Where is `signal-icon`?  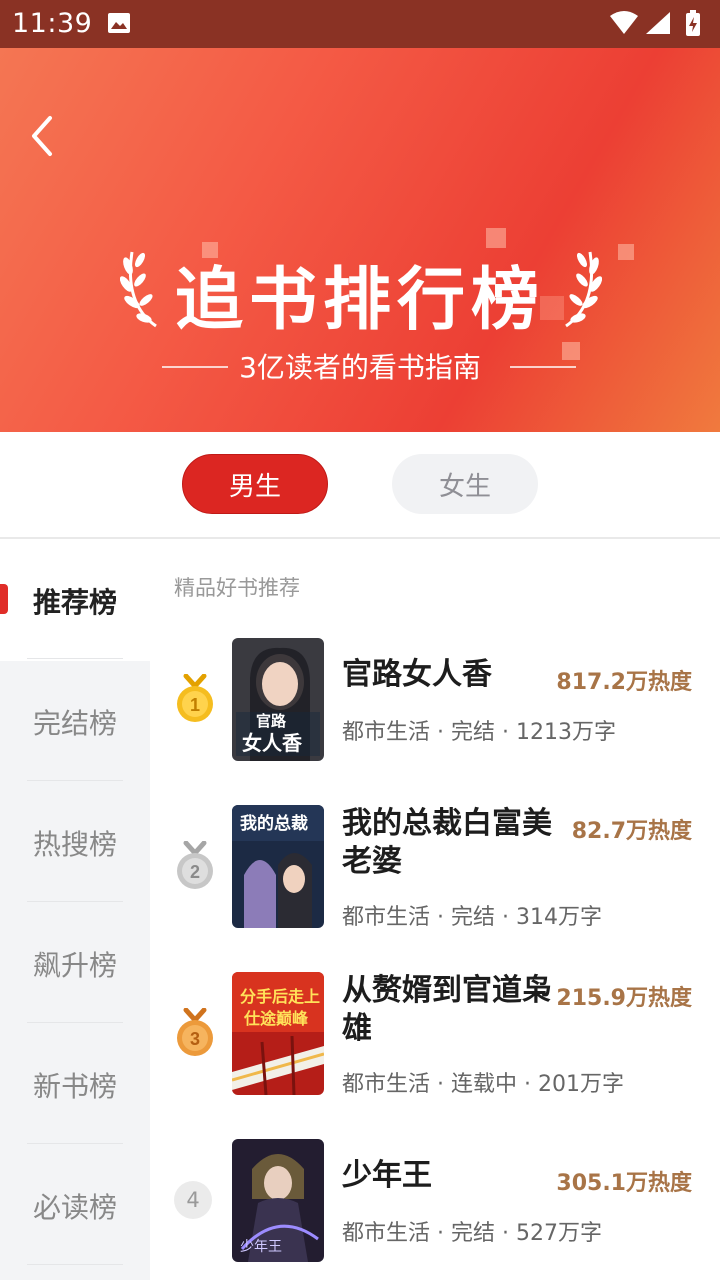
signal-icon is located at coordinates (658, 23).